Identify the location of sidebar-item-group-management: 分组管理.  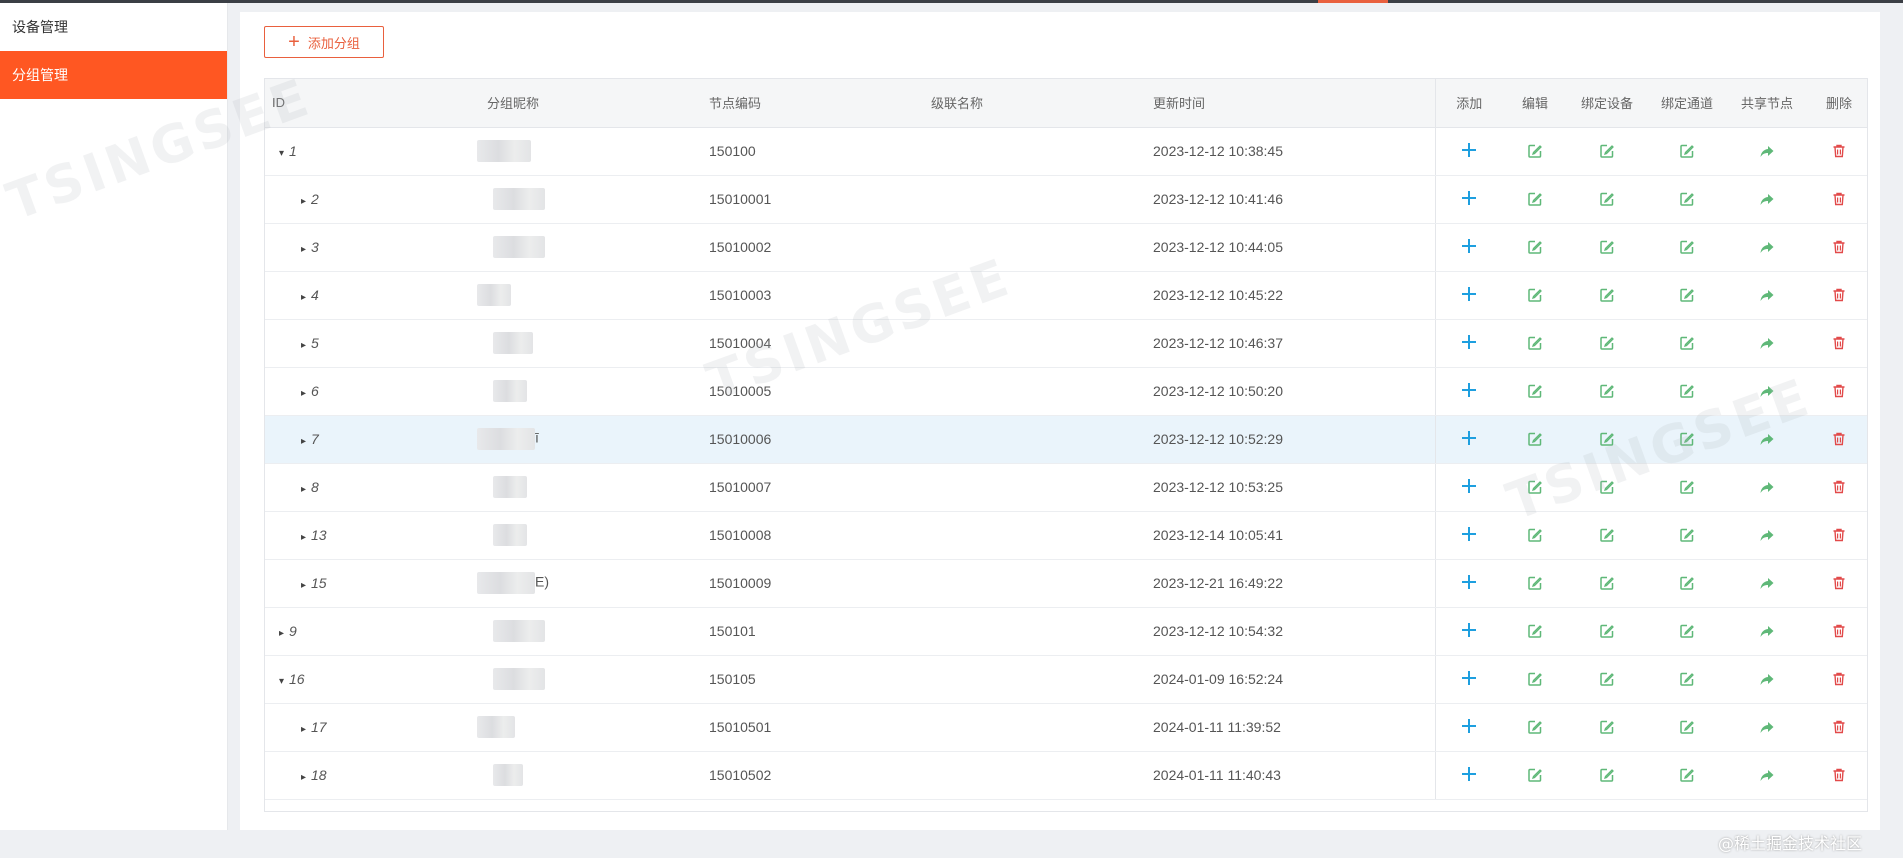
(113, 75).